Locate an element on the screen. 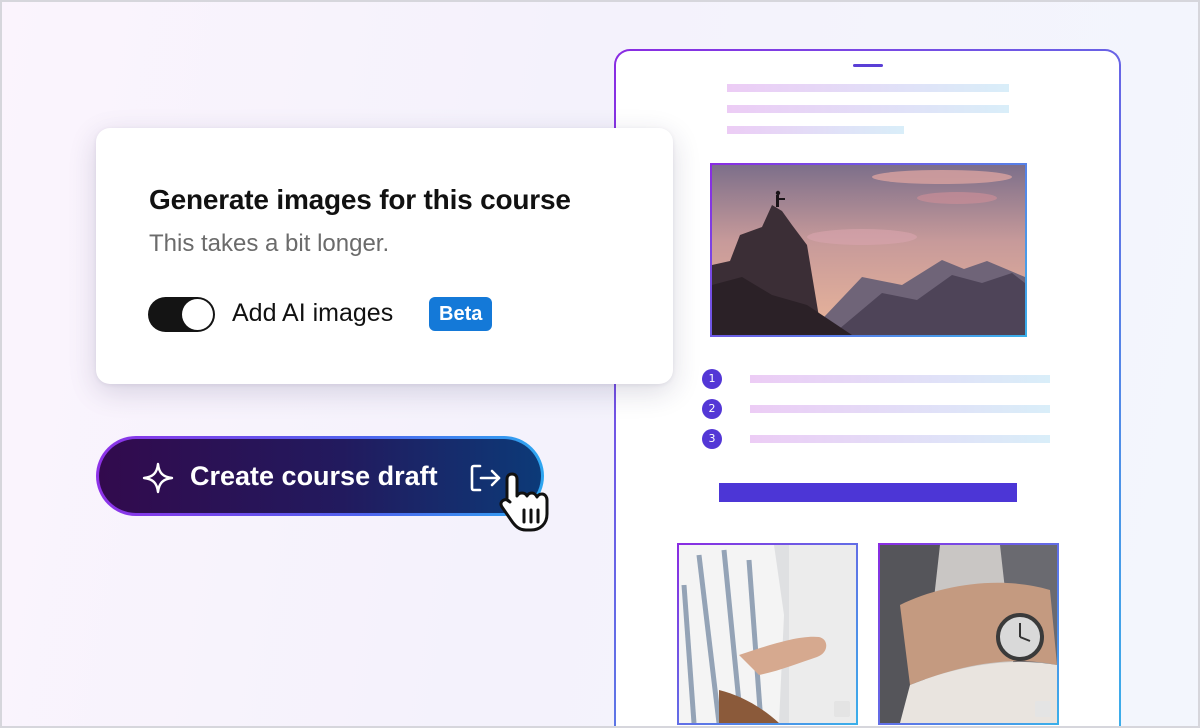 The image size is (1200, 728). toggle-label: Add AI images is located at coordinates (313, 313).